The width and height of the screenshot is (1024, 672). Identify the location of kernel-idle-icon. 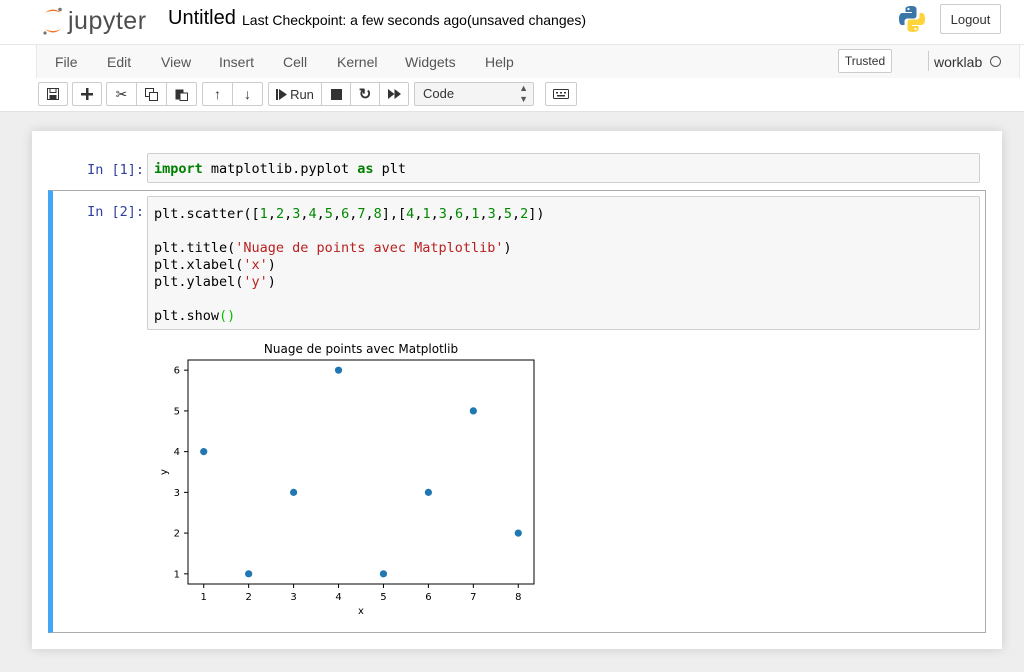
(995, 61).